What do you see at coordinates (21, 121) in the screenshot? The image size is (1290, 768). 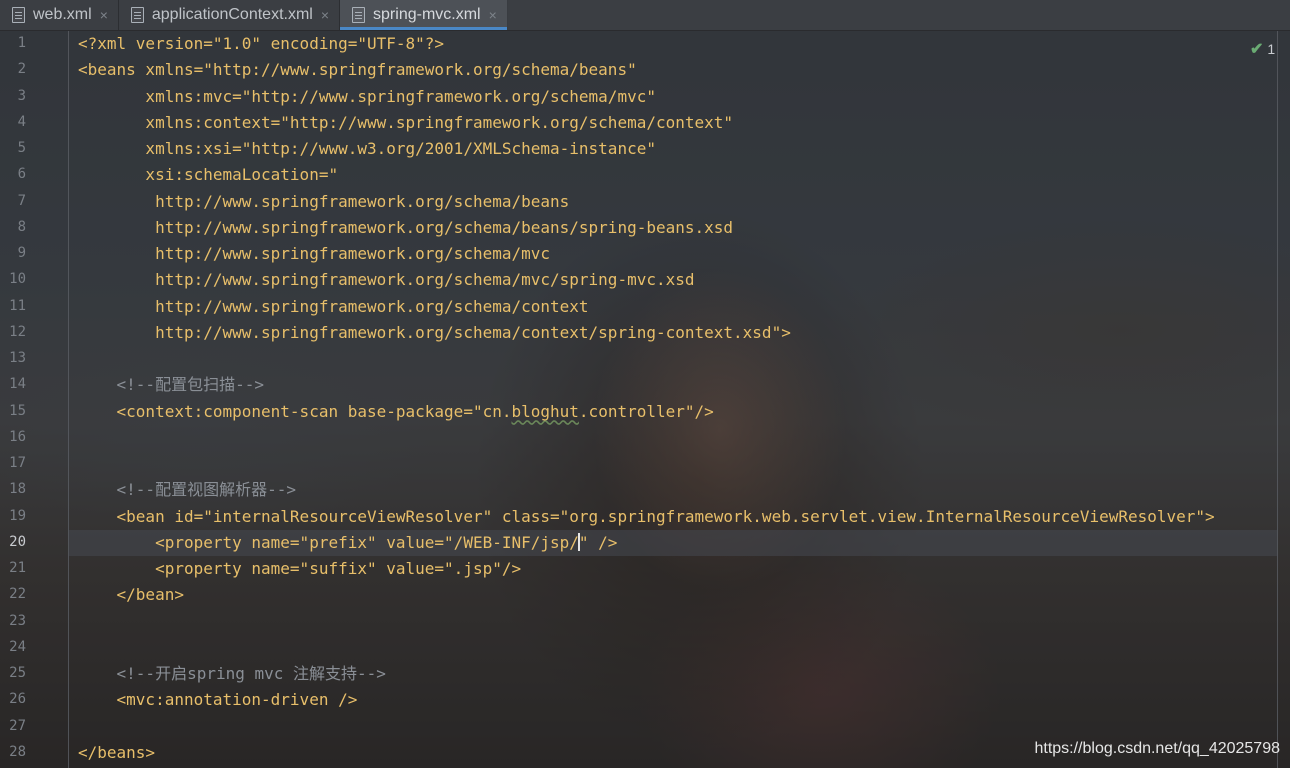 I see `line-number: 4` at bounding box center [21, 121].